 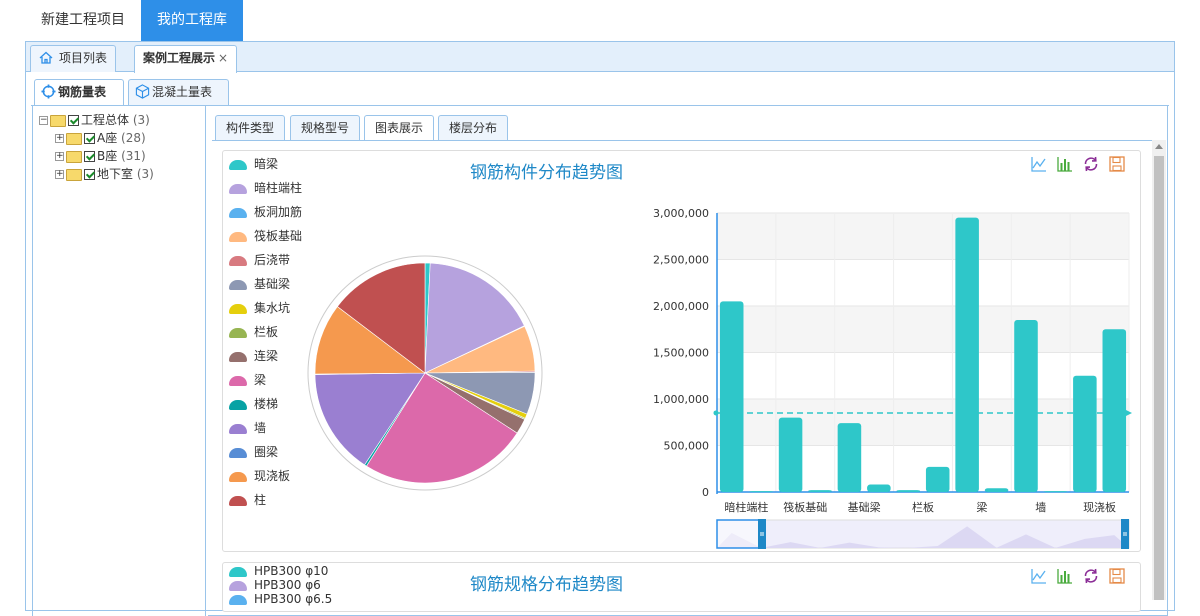 What do you see at coordinates (265, 188) in the screenshot?
I see `legend-item: 暗柱端柱` at bounding box center [265, 188].